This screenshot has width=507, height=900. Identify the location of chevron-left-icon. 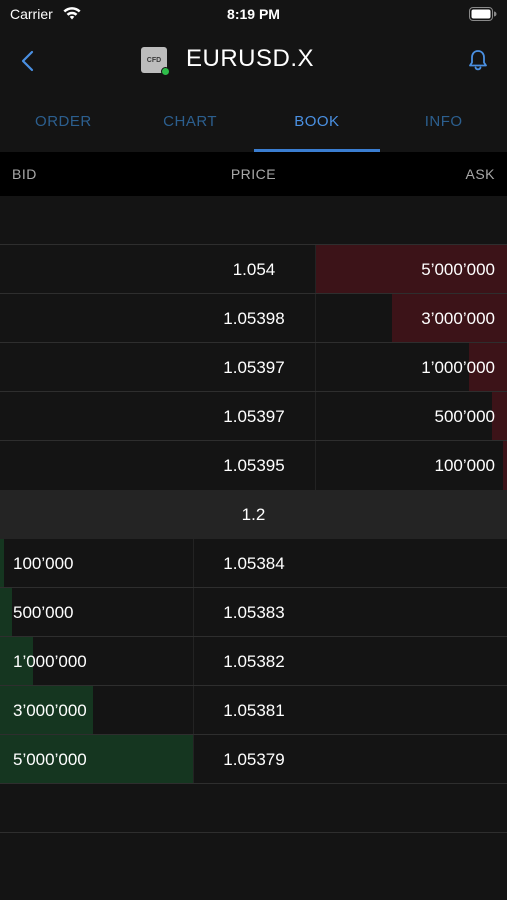
(27, 61).